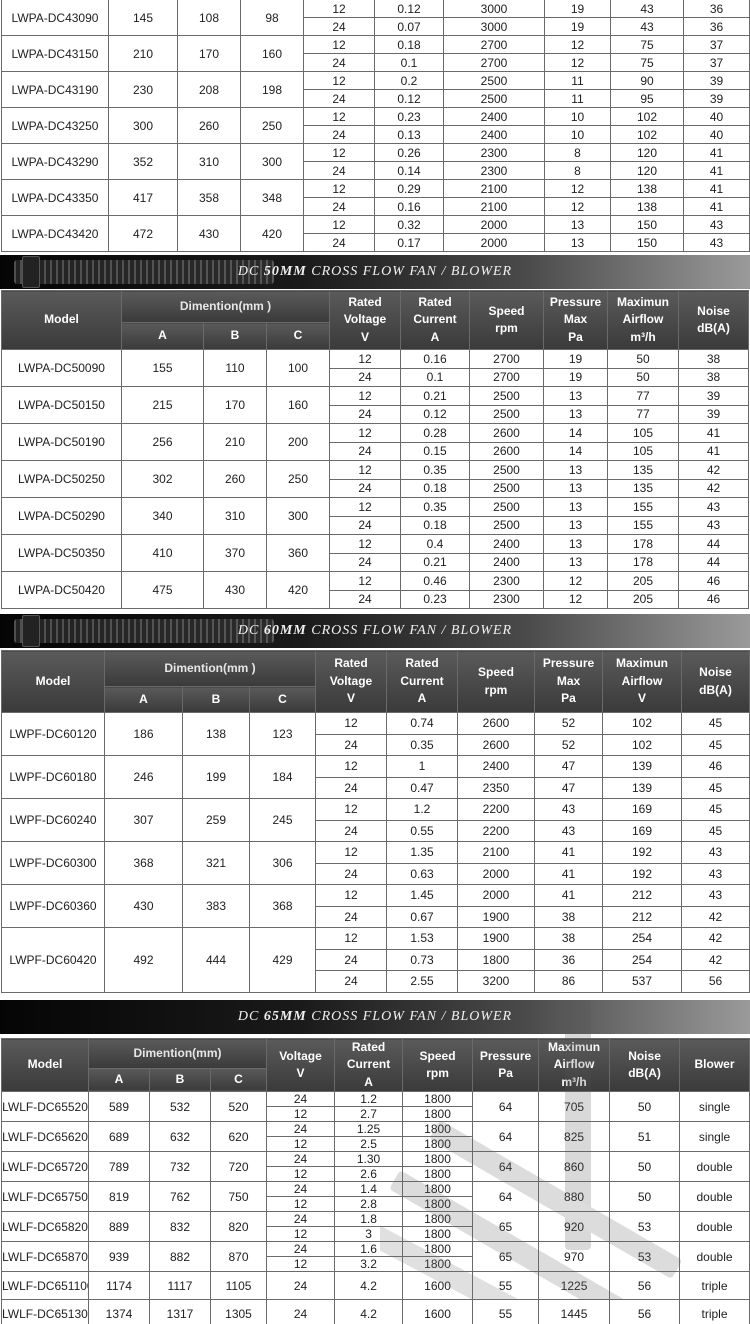  What do you see at coordinates (119, 1311) in the screenshot?
I see `dim-a-cell: 1374` at bounding box center [119, 1311].